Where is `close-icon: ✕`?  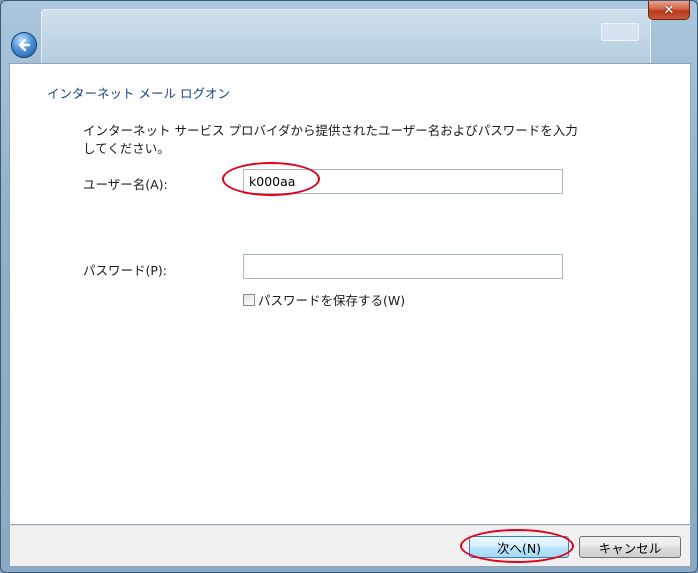
close-icon: ✕ is located at coordinates (669, 10).